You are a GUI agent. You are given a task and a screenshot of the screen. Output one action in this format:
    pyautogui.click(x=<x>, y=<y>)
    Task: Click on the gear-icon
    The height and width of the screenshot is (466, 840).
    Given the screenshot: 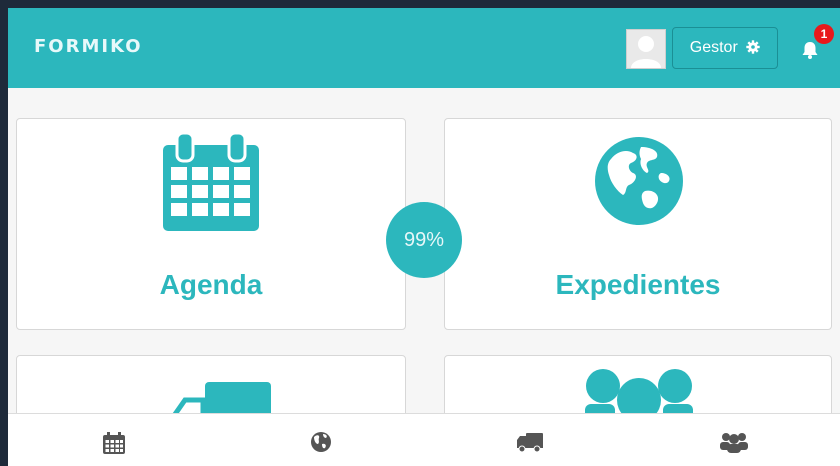 What is the action you would take?
    pyautogui.click(x=753, y=47)
    